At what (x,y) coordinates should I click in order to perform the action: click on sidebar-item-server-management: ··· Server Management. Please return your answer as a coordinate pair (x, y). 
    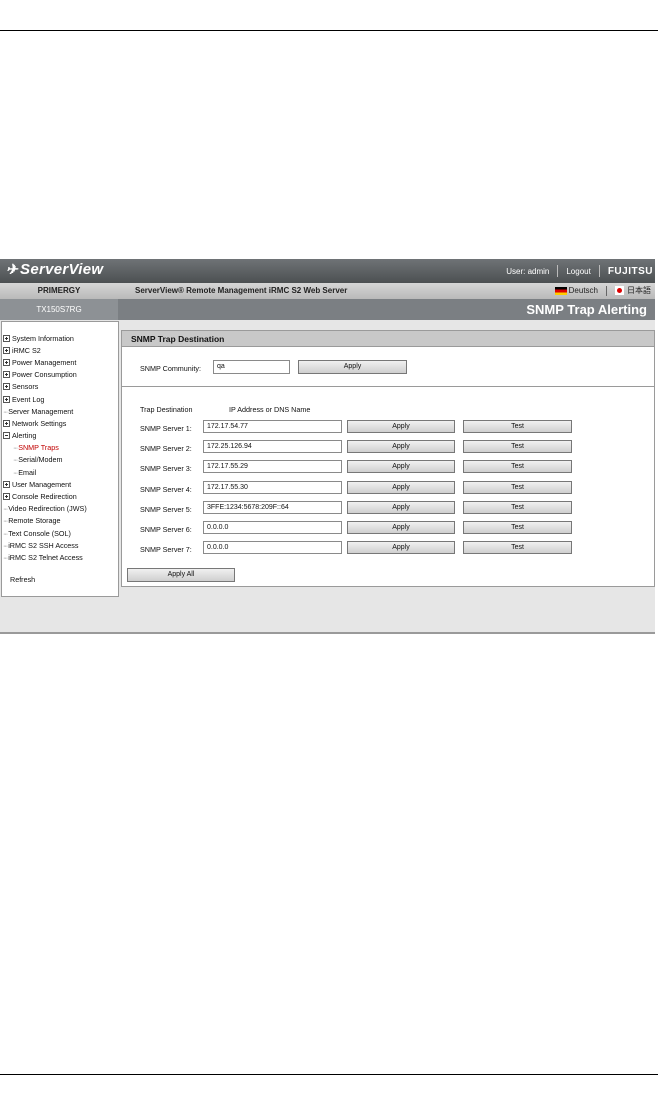
    Looking at the image, I should click on (60, 411).